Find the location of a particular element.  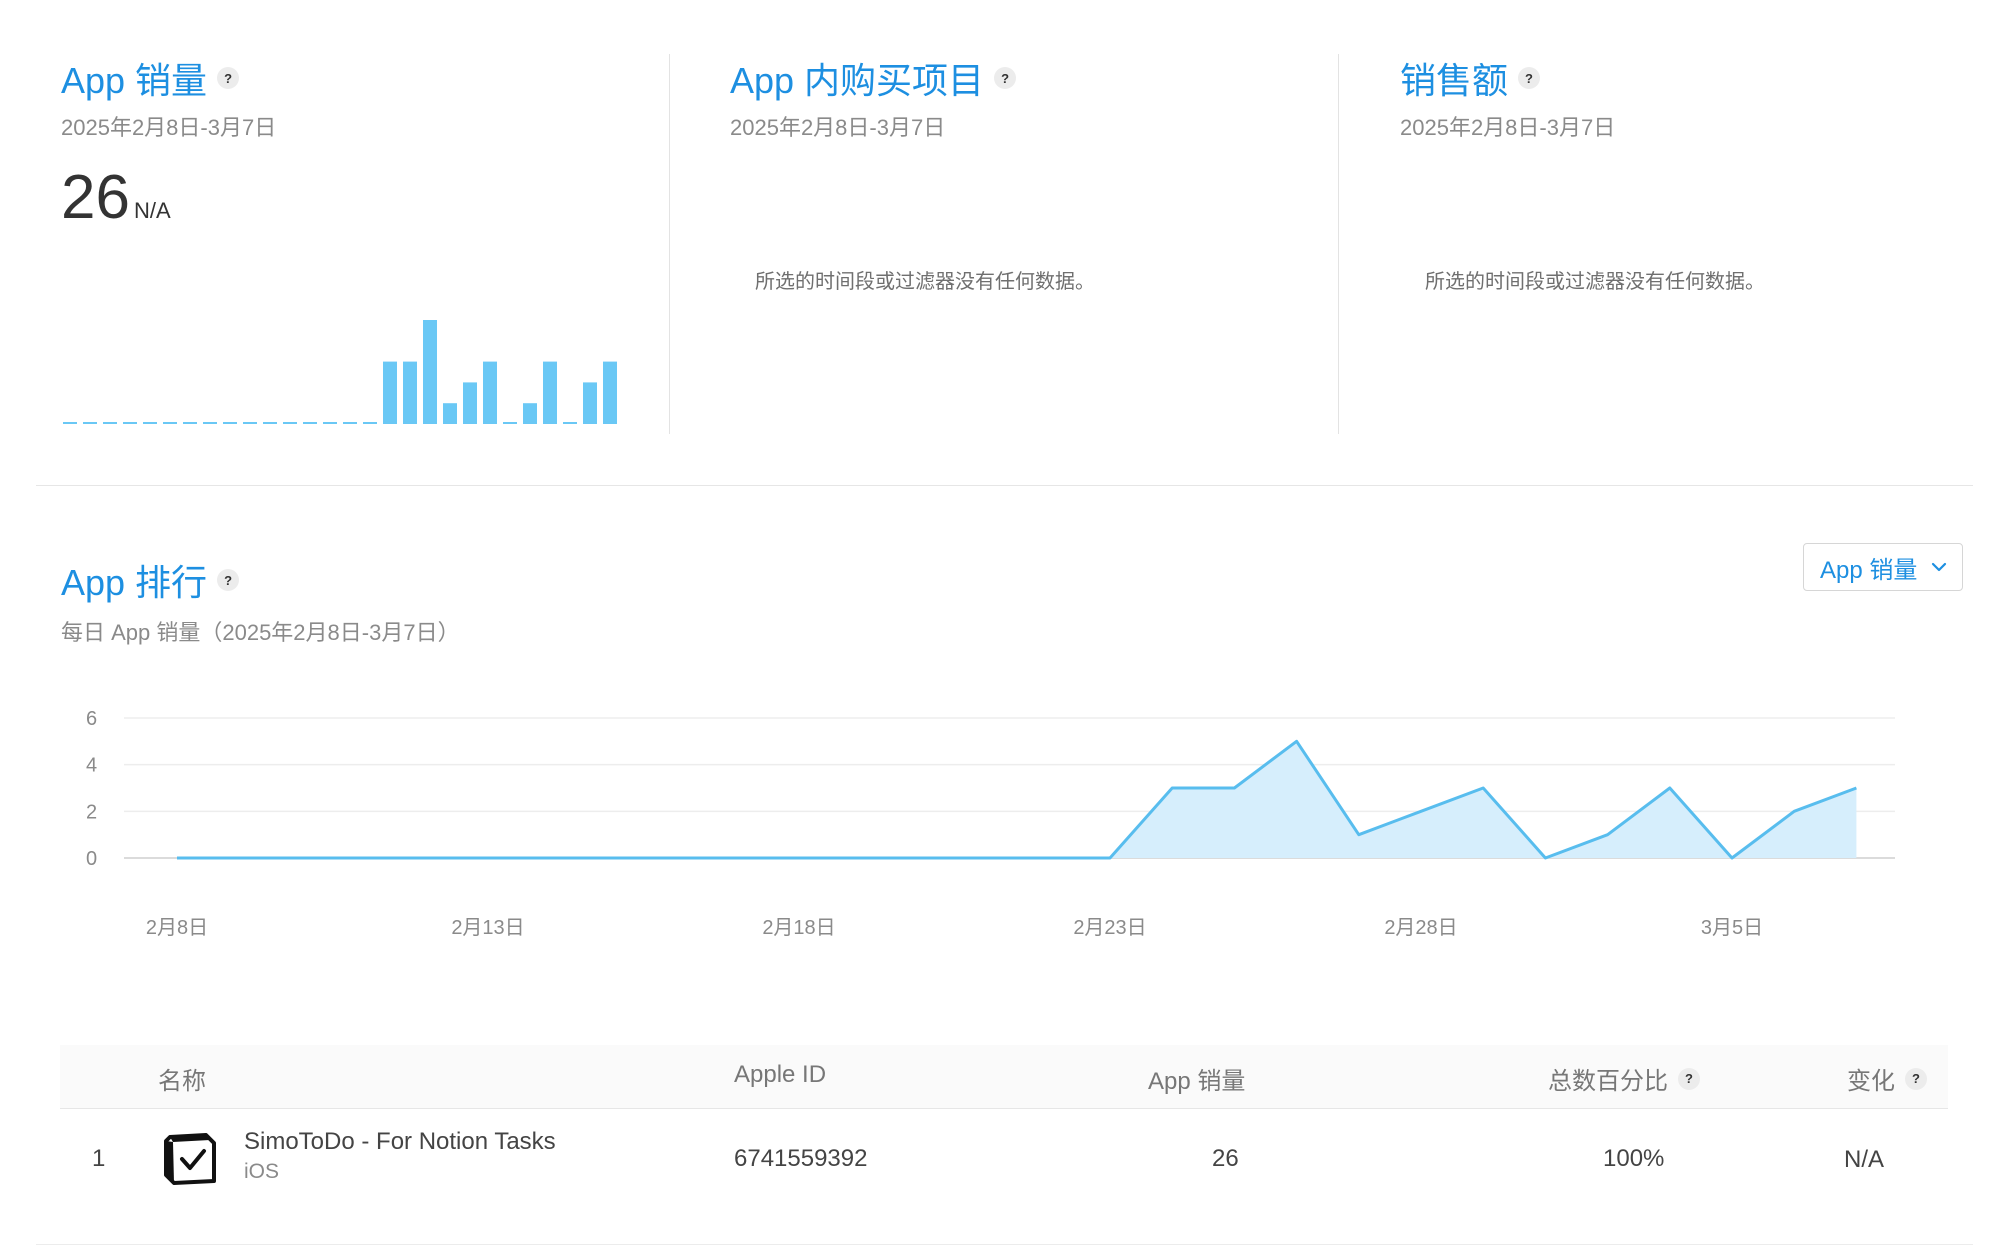

column-header-name: 名称 is located at coordinates (182, 1078).